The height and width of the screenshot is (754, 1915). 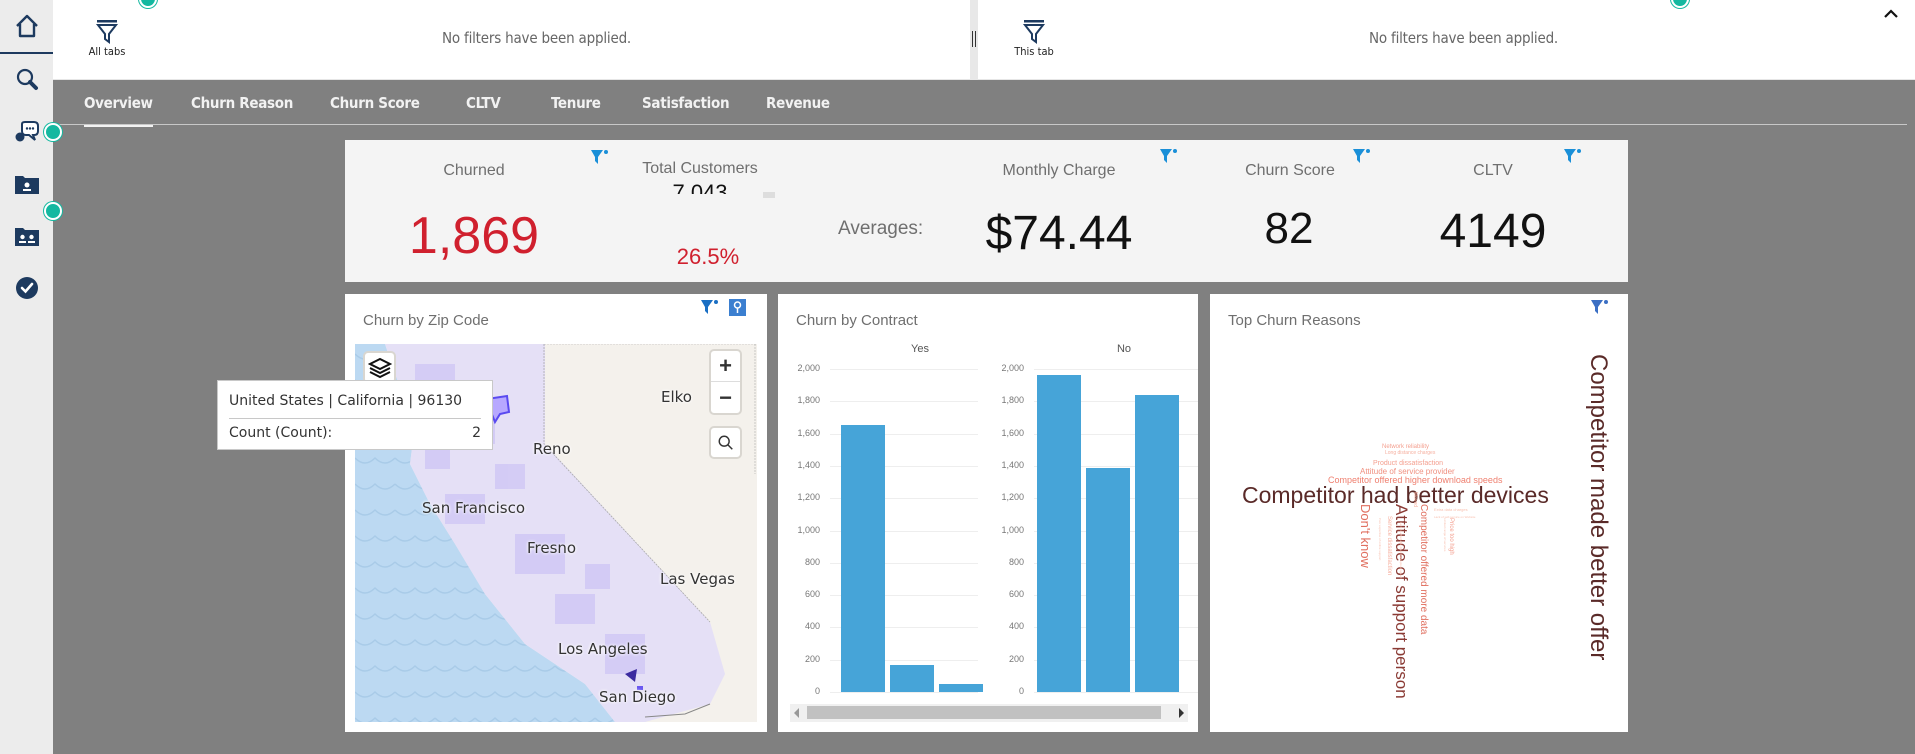 I want to click on chart-horizontal-scrollbar, so click(x=989, y=713).